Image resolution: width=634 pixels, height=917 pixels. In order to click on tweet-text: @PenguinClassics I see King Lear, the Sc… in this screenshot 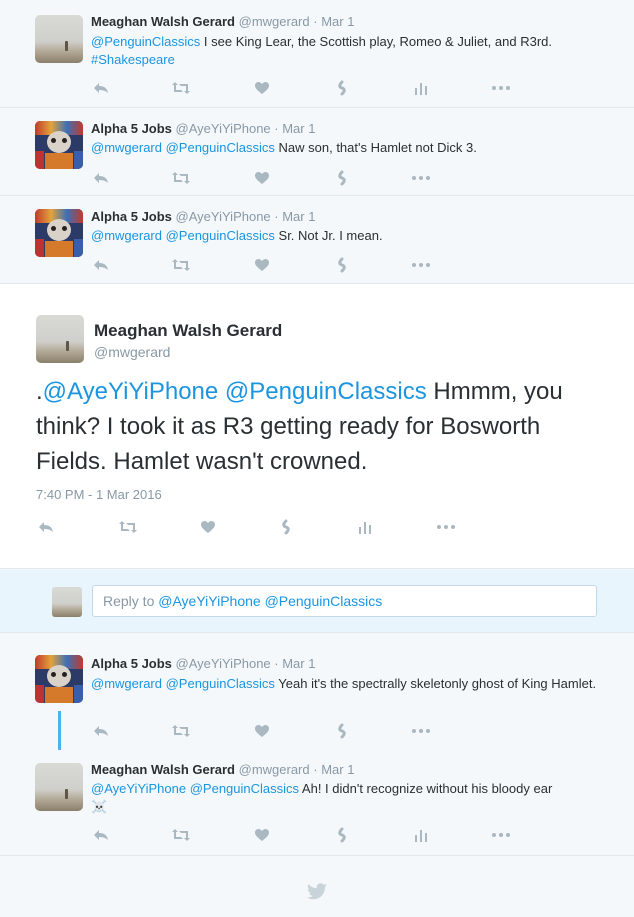, I will do `click(321, 50)`.